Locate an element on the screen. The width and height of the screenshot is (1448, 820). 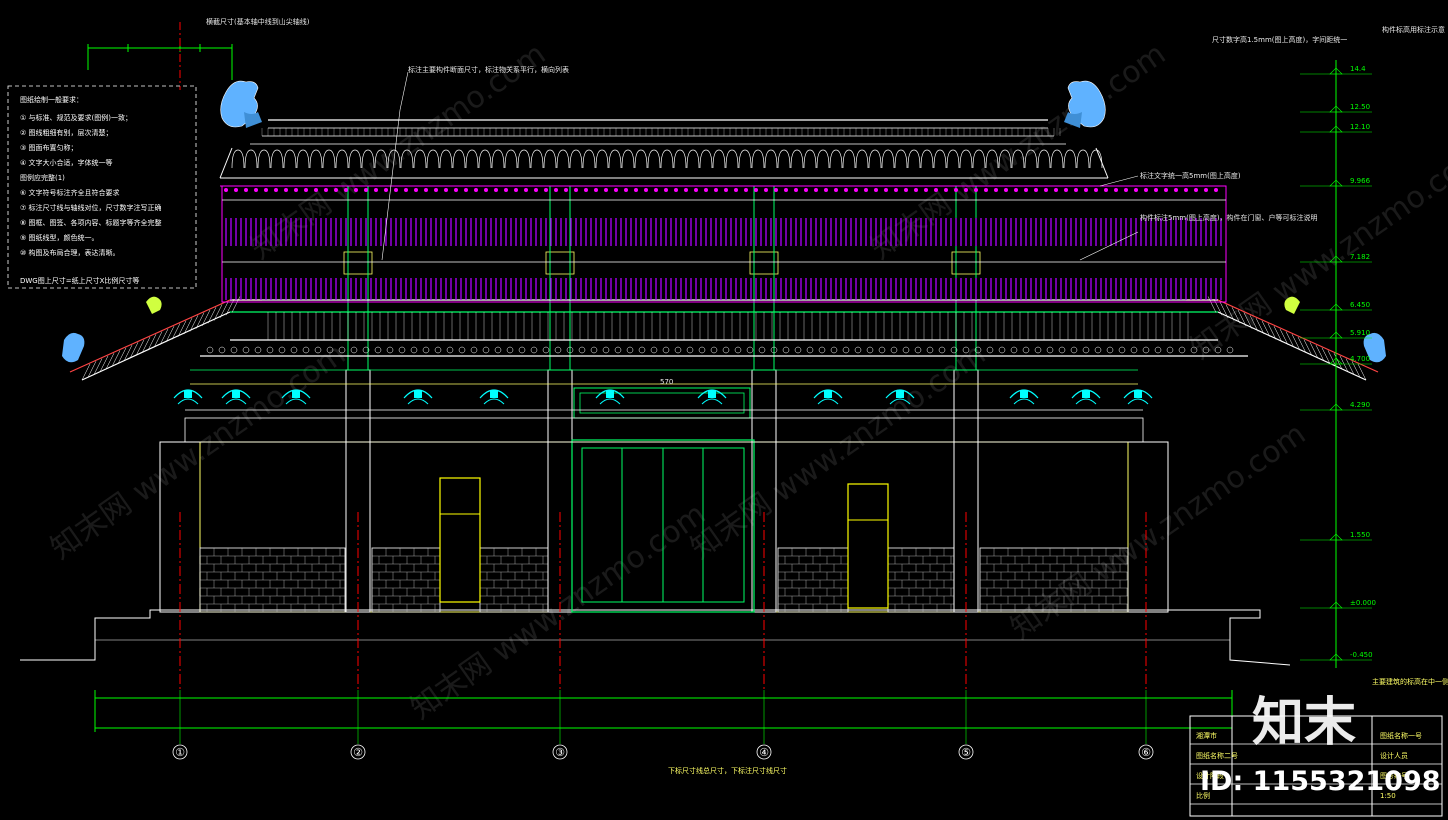
brand-logo: 知末 is located at coordinates (1304, 723).